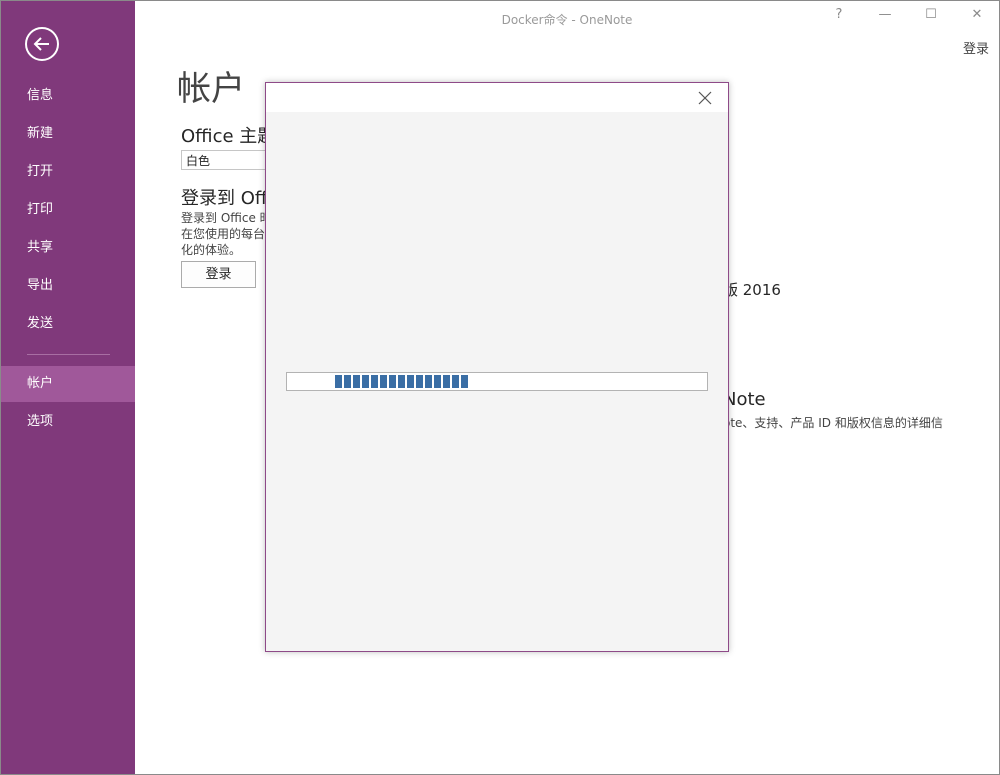 The width and height of the screenshot is (1000, 775). What do you see at coordinates (68, 248) in the screenshot?
I see `nav-item-share: 共享` at bounding box center [68, 248].